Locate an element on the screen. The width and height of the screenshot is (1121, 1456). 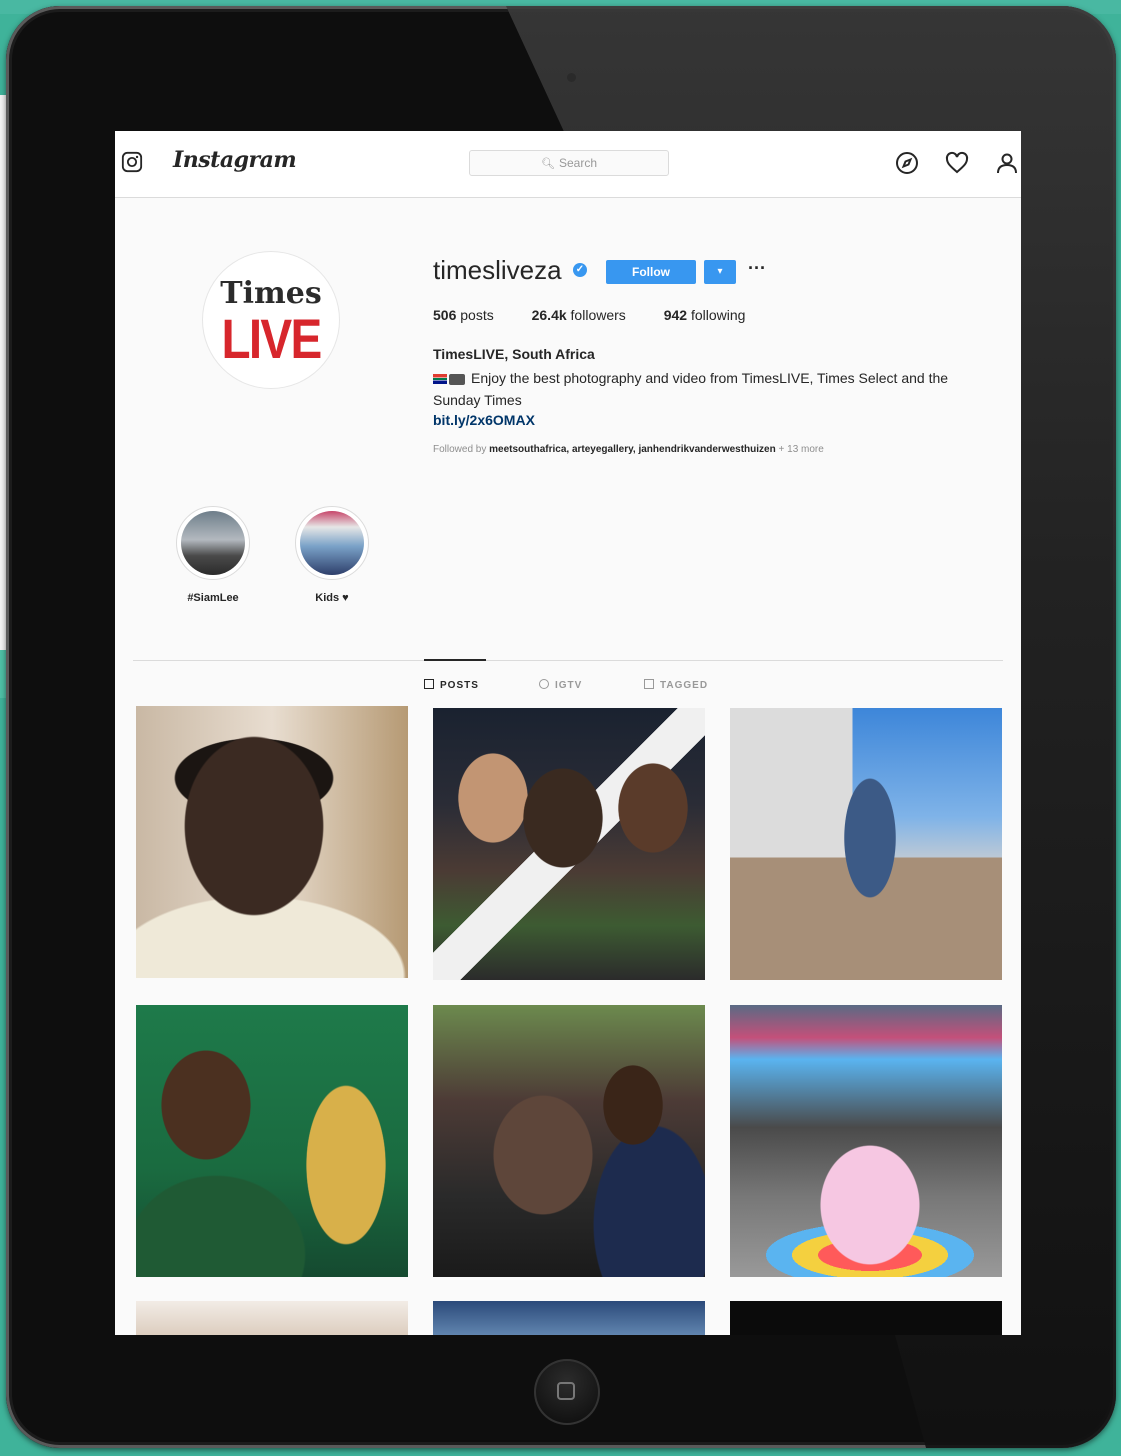
search-placeholder: Search is located at coordinates (577, 163).